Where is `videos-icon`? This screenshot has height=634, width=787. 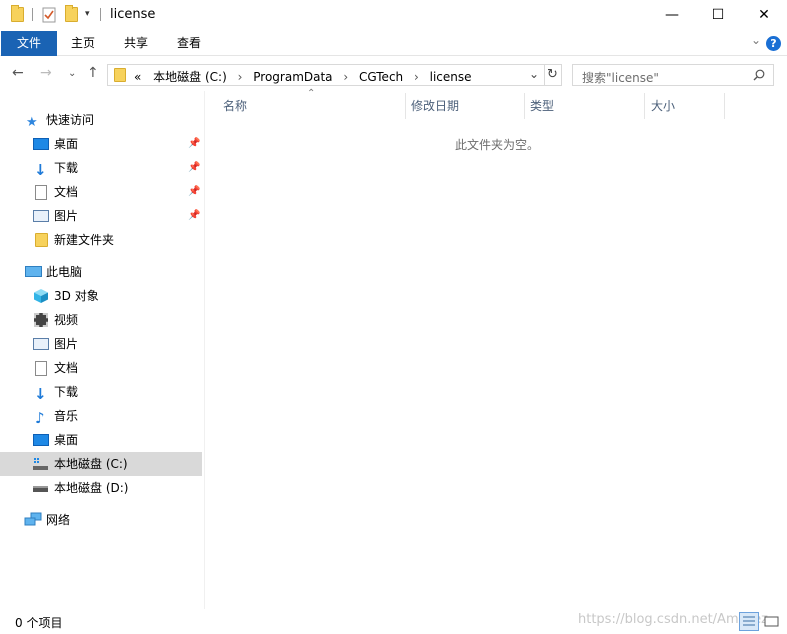 videos-icon is located at coordinates (41, 320).